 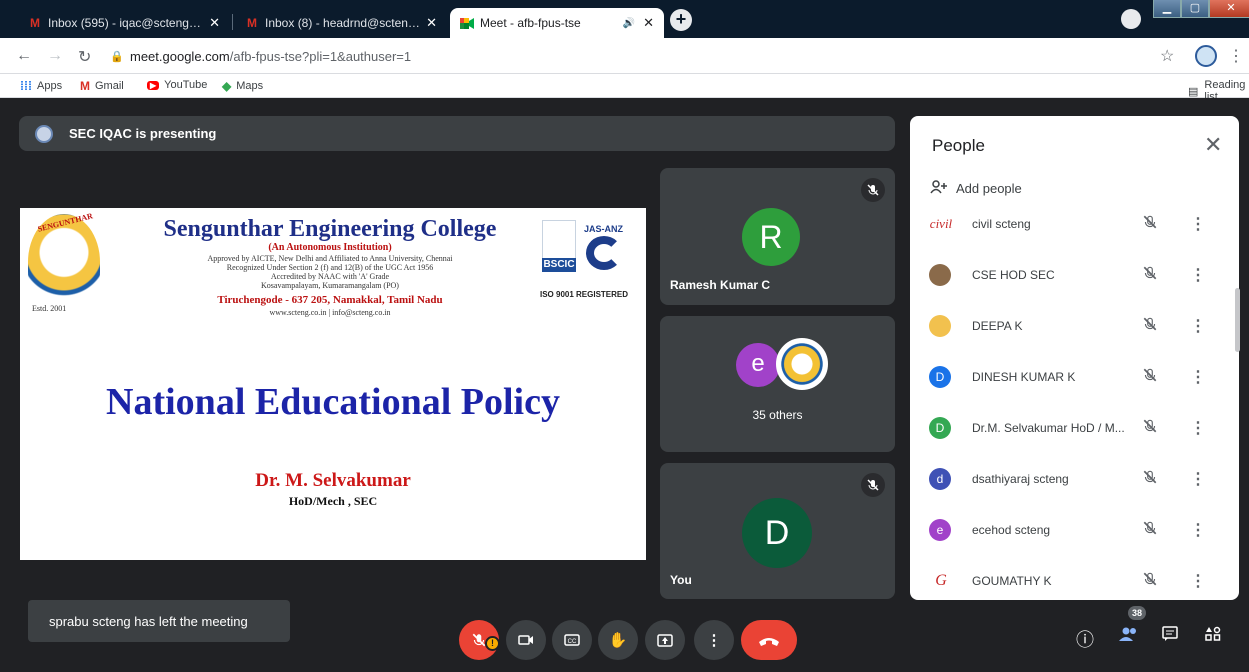 What do you see at coordinates (124, 23) in the screenshot?
I see `tab-gmail-iqac: M Inbox (595) - iqac@scteng.co.in - ✕` at bounding box center [124, 23].